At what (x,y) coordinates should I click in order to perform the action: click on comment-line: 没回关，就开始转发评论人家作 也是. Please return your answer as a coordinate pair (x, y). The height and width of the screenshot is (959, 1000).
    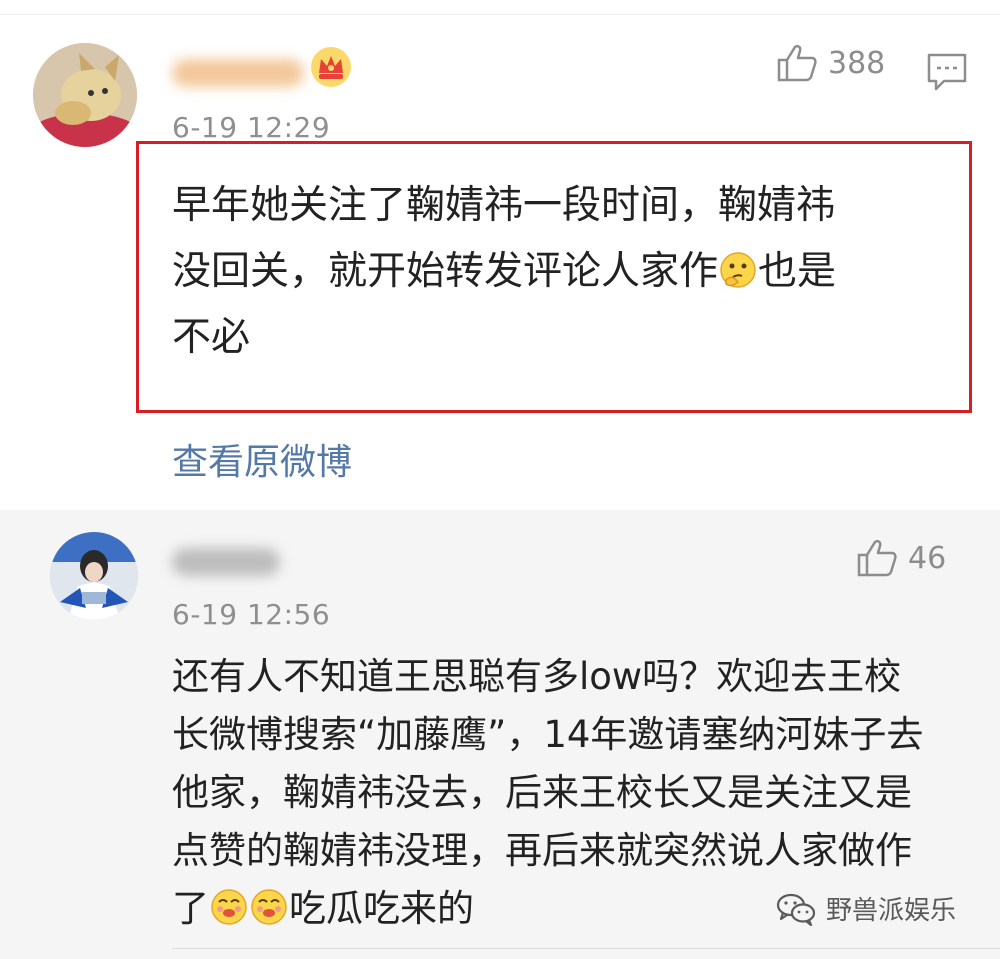
    Looking at the image, I should click on (567, 272).